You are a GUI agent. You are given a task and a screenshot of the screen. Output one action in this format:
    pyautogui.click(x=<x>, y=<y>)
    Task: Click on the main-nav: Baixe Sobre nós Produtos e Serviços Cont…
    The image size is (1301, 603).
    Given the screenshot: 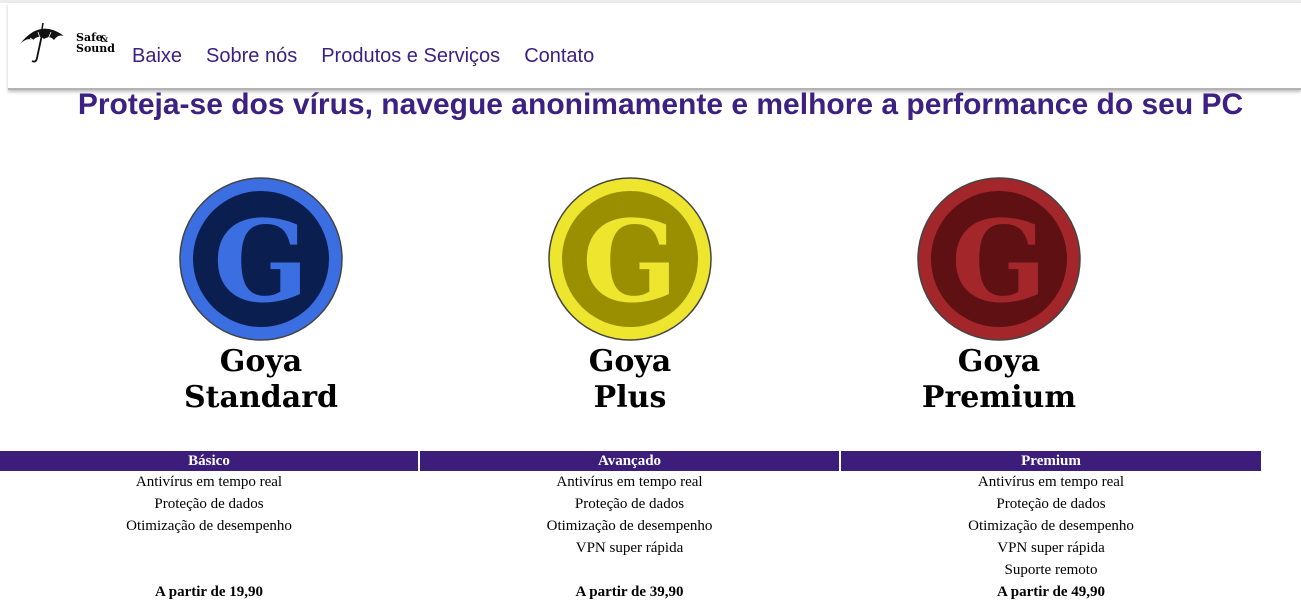 What is the action you would take?
    pyautogui.click(x=363, y=56)
    